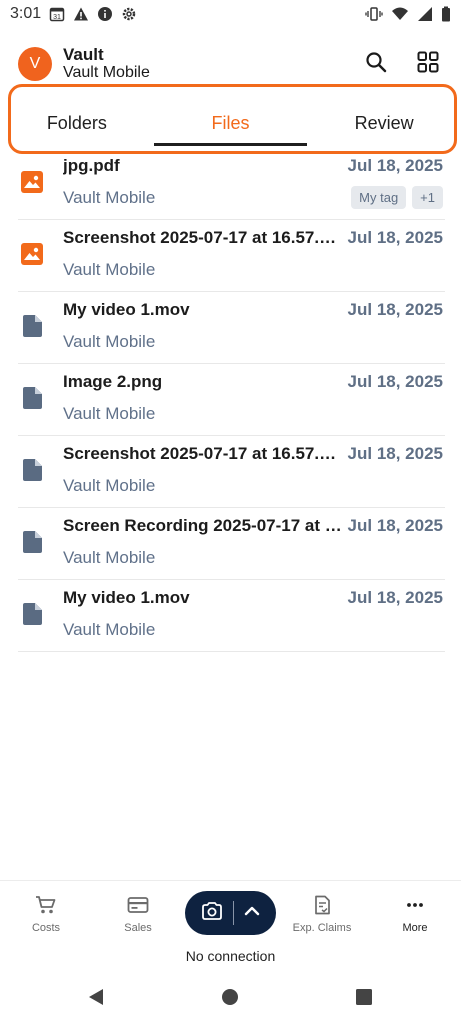 Image resolution: width=461 pixels, height=1024 pixels. Describe the element at coordinates (204, 525) in the screenshot. I see `file-name: Screen Recording 2025-07-17 at 16.58.mov` at that location.